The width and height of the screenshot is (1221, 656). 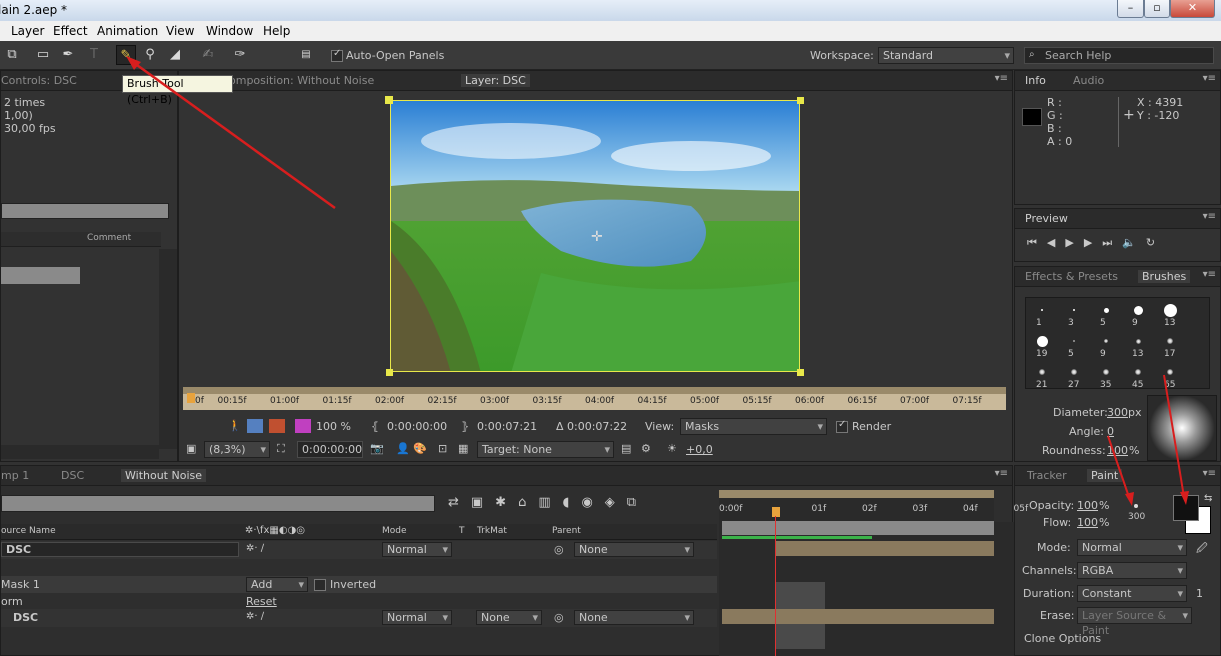 I want to click on tab-preview: Preview, so click(x=1046, y=218).